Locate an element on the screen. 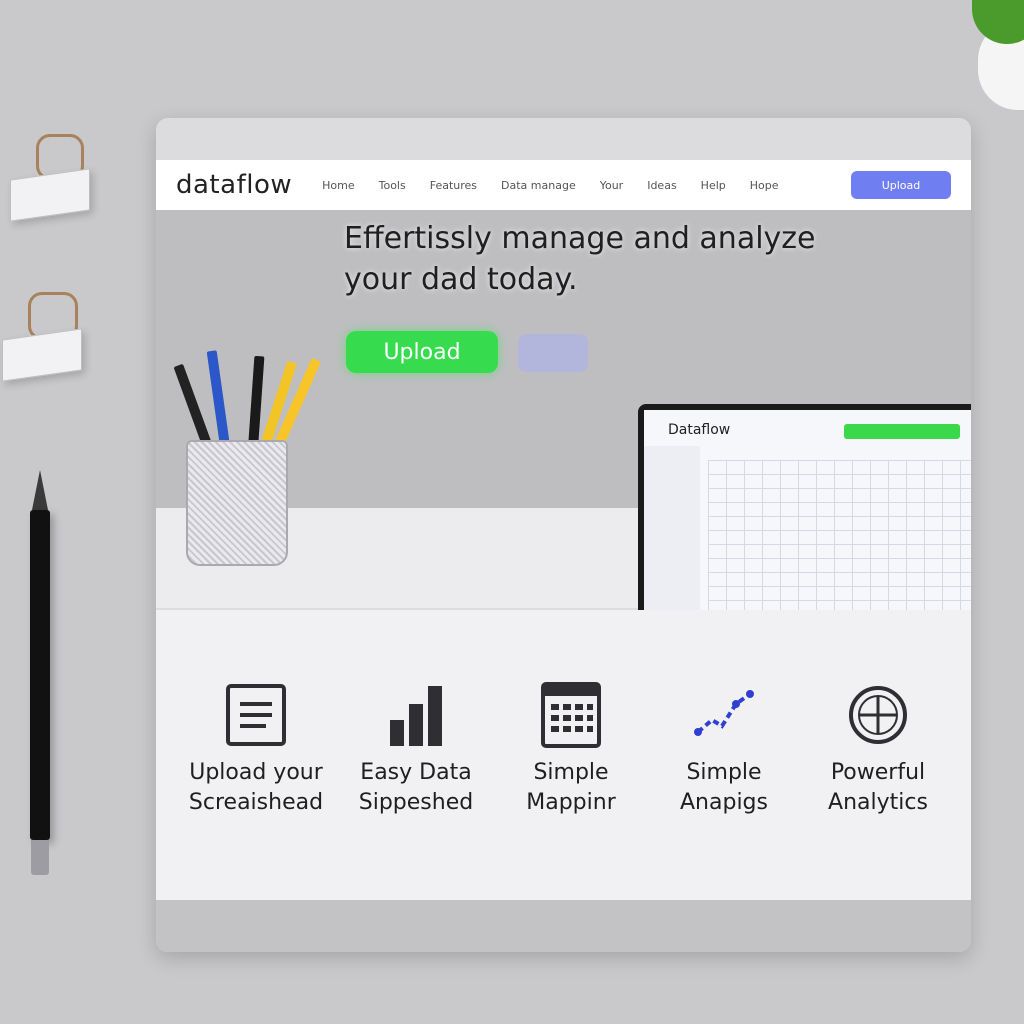 This screenshot has width=1024, height=1024. nav-upload-button: Upload is located at coordinates (901, 185).